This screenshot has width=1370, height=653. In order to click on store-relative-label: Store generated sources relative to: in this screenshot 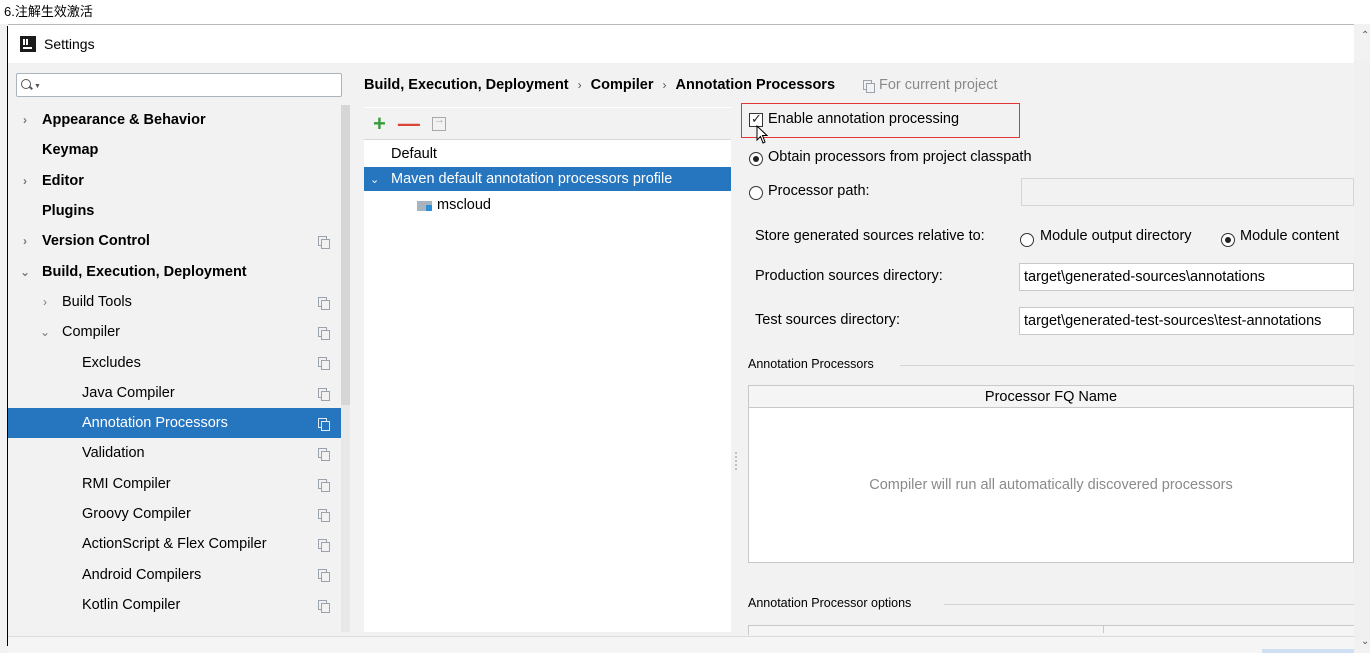, I will do `click(870, 236)`.